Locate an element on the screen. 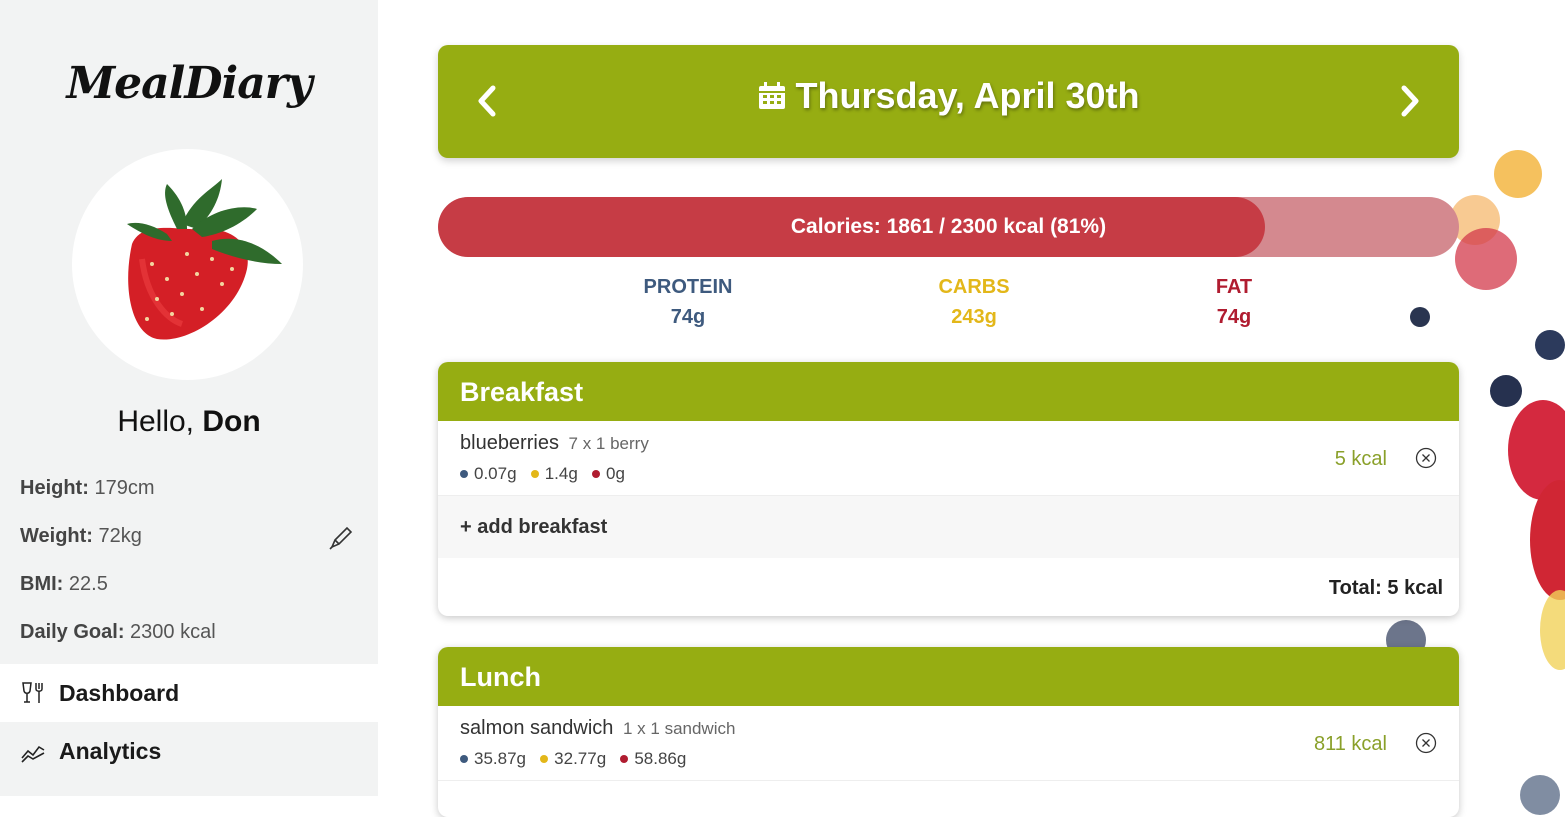 Image resolution: width=1565 pixels, height=817 pixels. stat-height: Height: 179cm is located at coordinates (87, 488).